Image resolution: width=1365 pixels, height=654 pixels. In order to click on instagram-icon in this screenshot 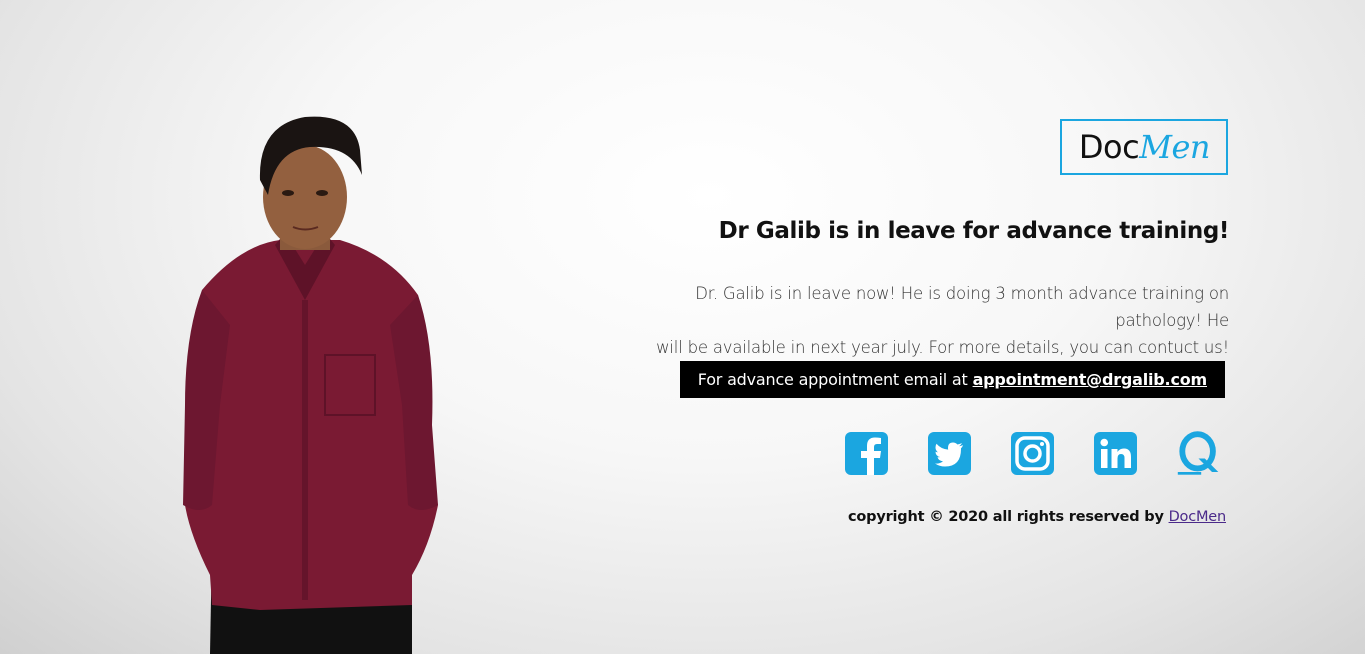, I will do `click(1032, 454)`.